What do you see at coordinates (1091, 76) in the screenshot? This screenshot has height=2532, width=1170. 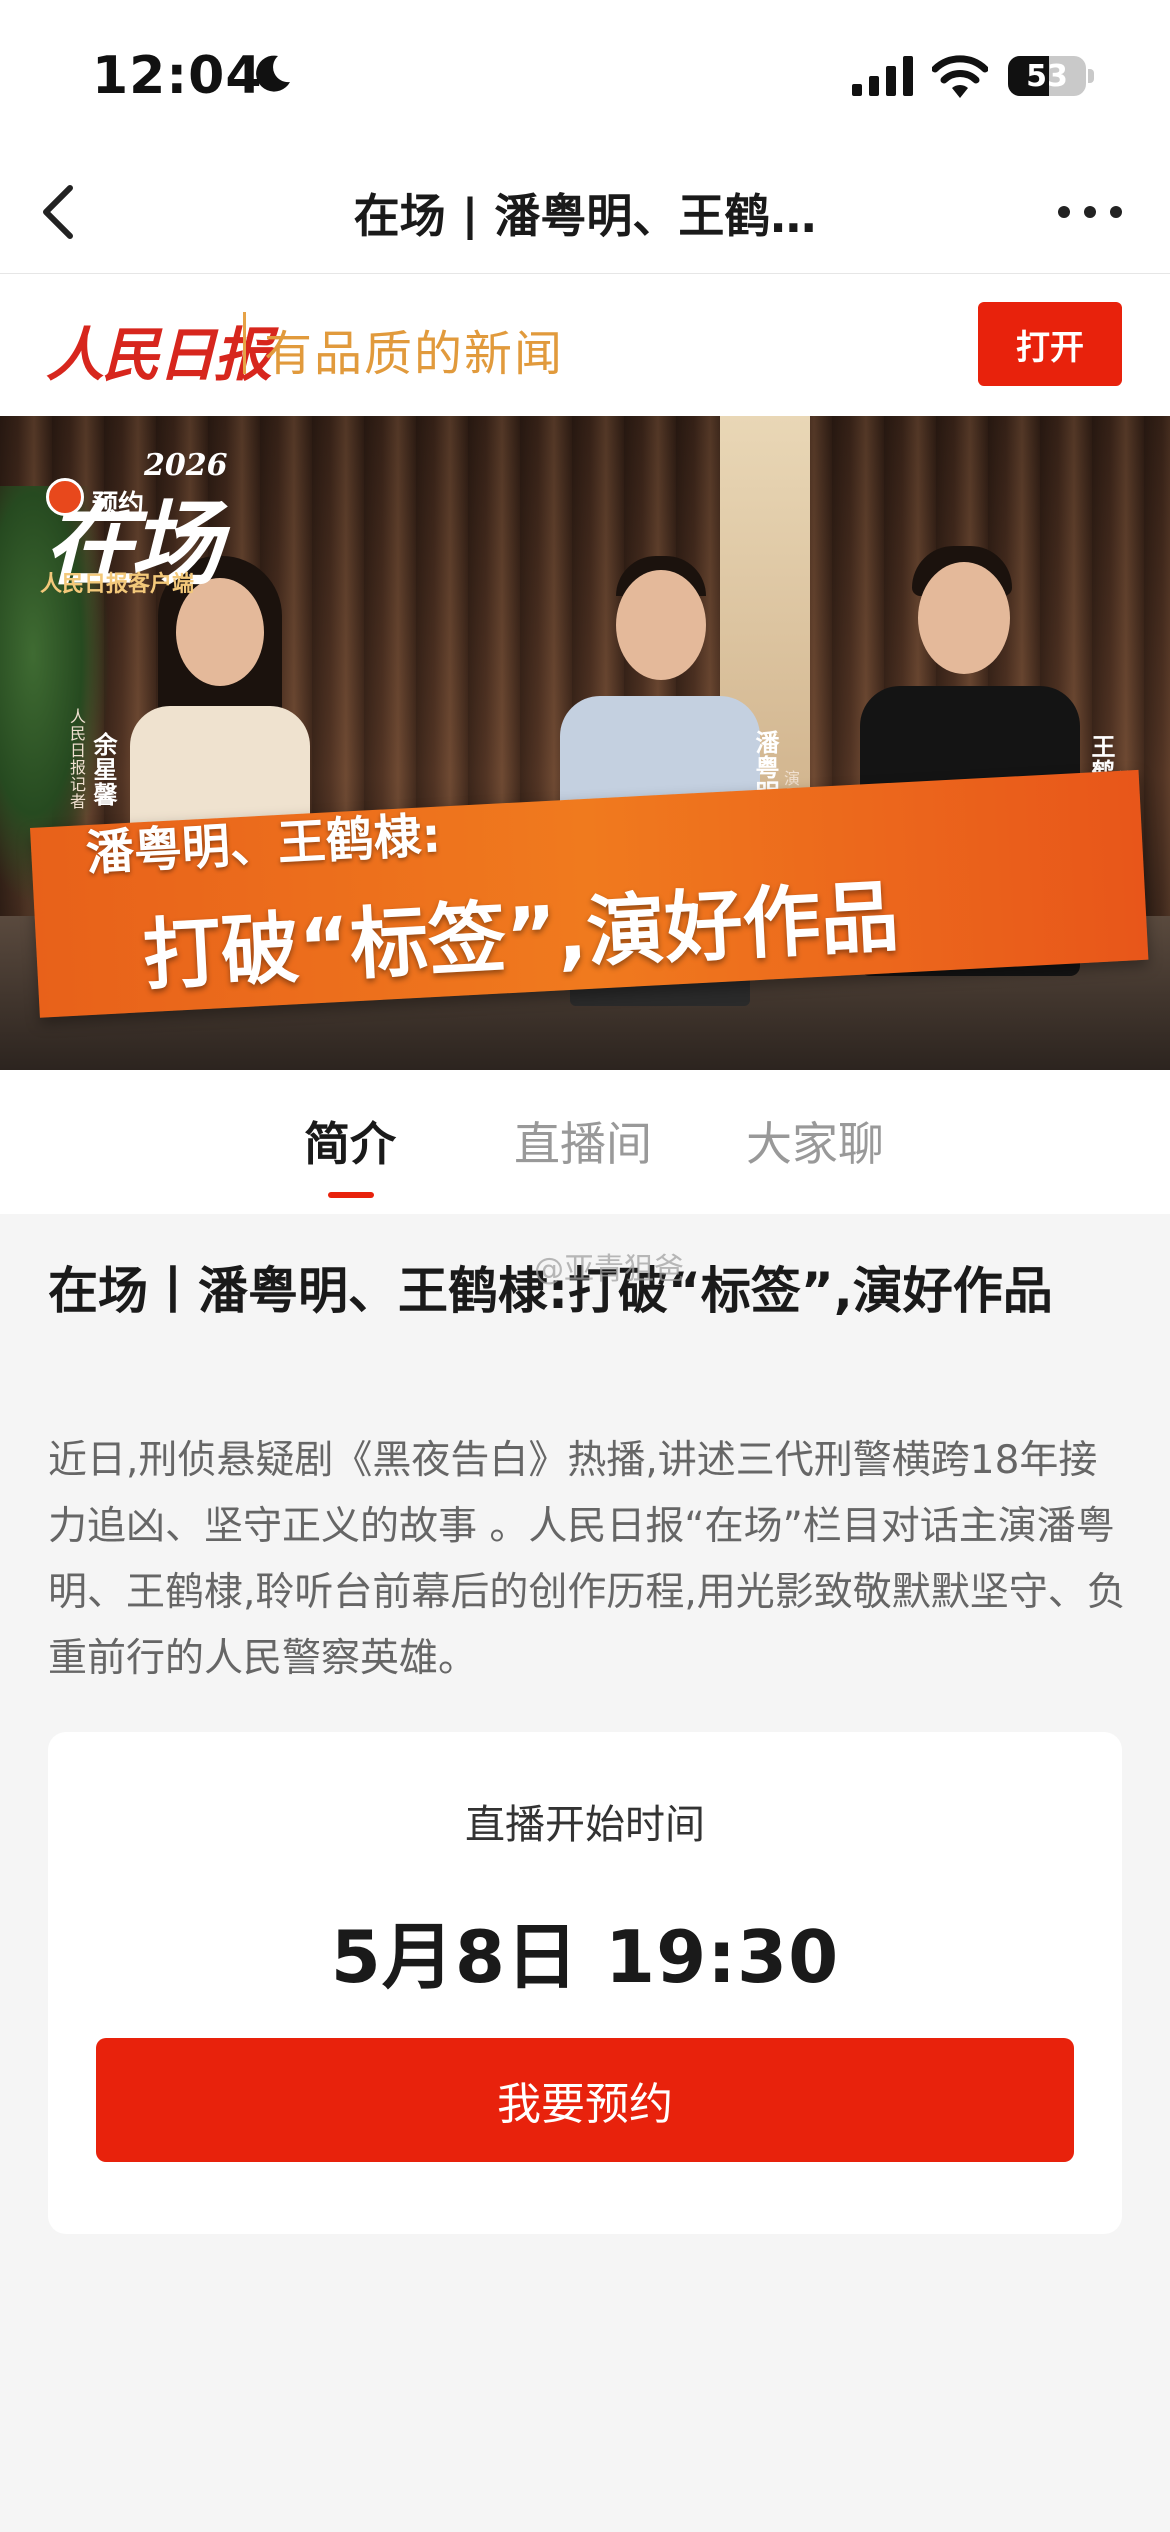 I see `battery-cap` at bounding box center [1091, 76].